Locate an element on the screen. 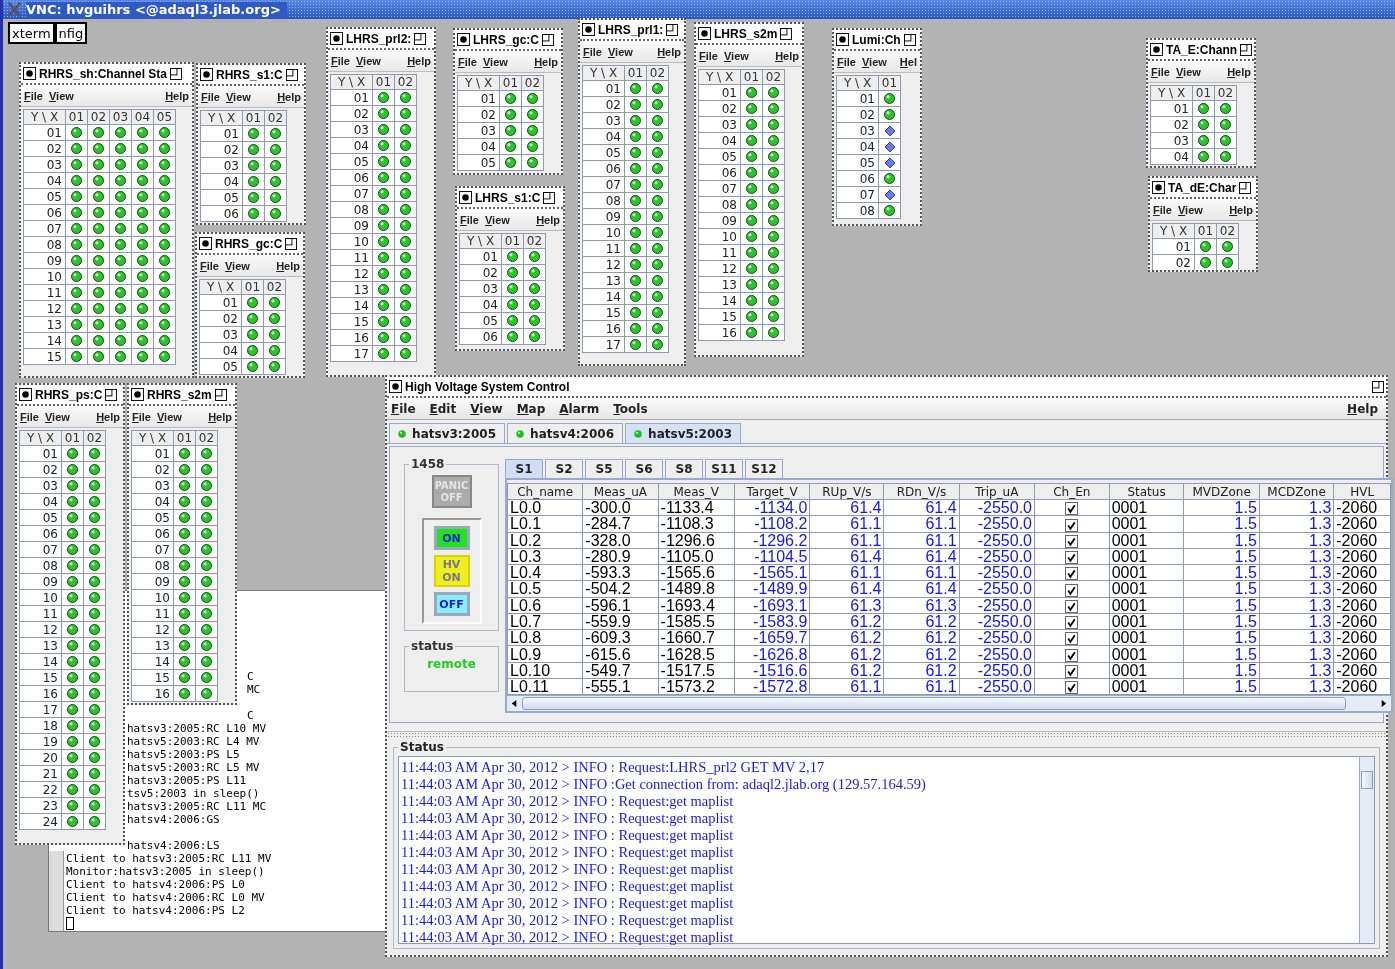 The width and height of the screenshot is (1395, 969). scroll-left-icon is located at coordinates (514, 704).